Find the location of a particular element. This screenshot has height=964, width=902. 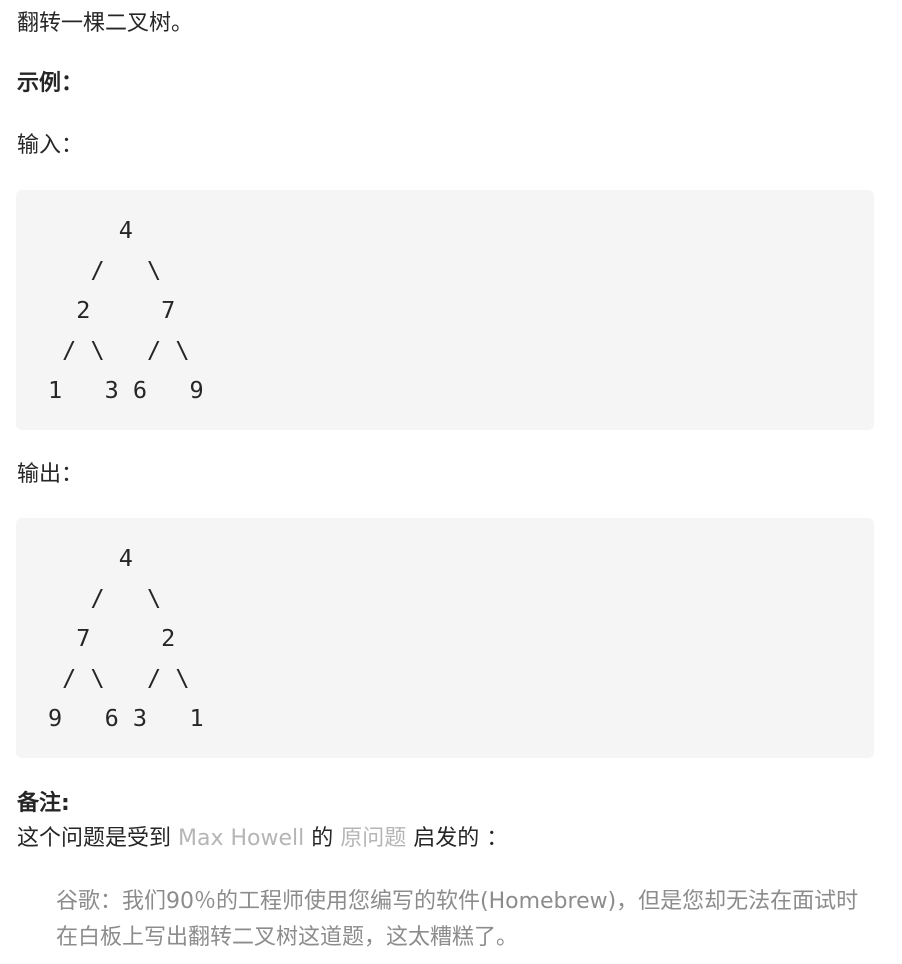

problem-intro: 翻转一棵二叉树。 is located at coordinates (105, 23).